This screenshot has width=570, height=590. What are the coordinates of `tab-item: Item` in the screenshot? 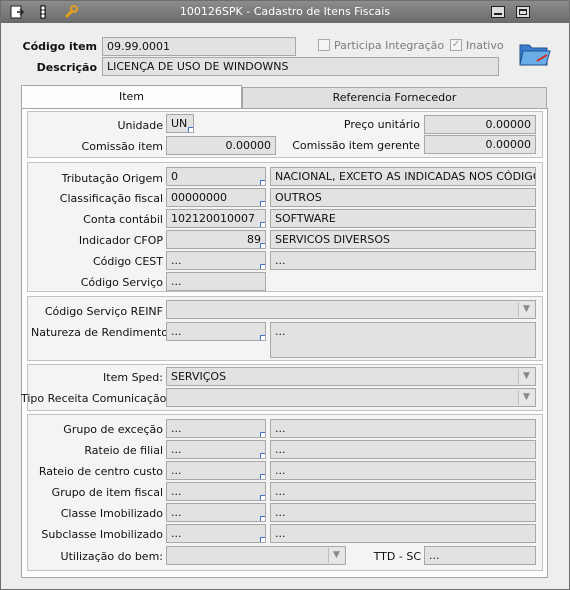 It's located at (131, 97).